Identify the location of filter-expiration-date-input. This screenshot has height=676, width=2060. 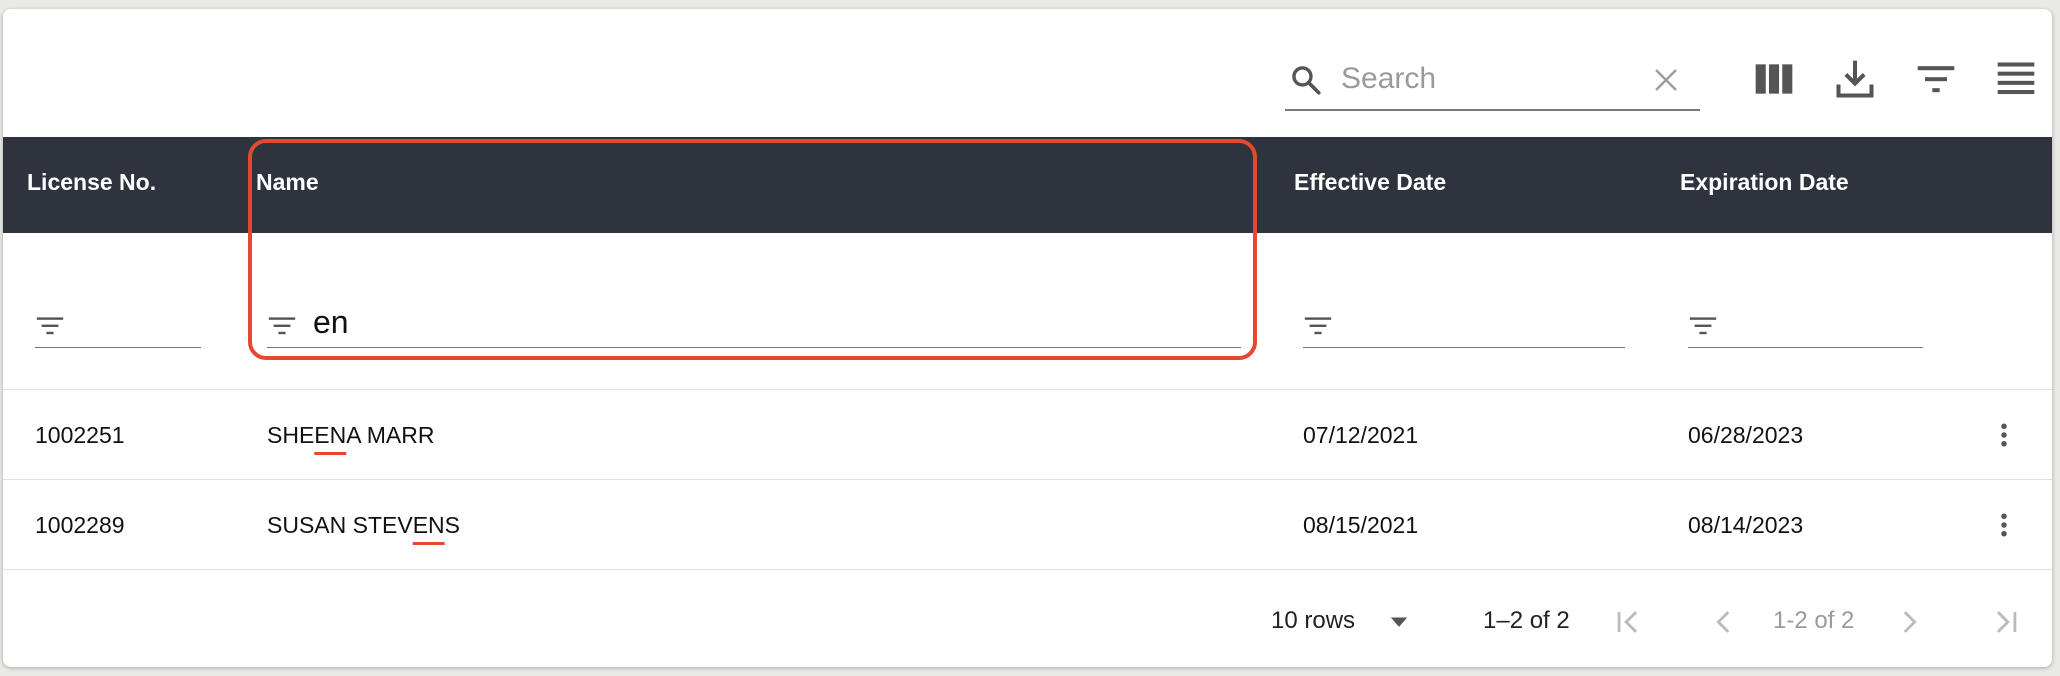
(1824, 322).